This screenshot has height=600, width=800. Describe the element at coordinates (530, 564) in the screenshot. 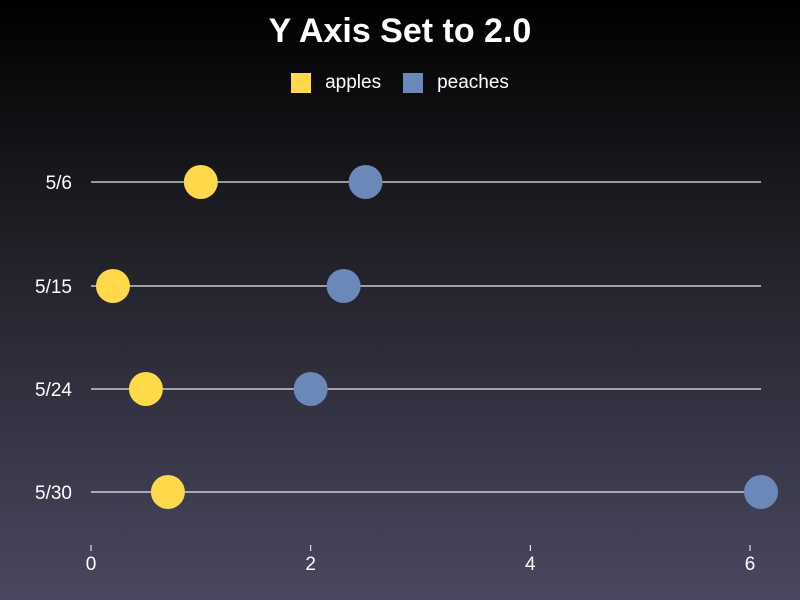

I see `x-tick-label: 4` at that location.